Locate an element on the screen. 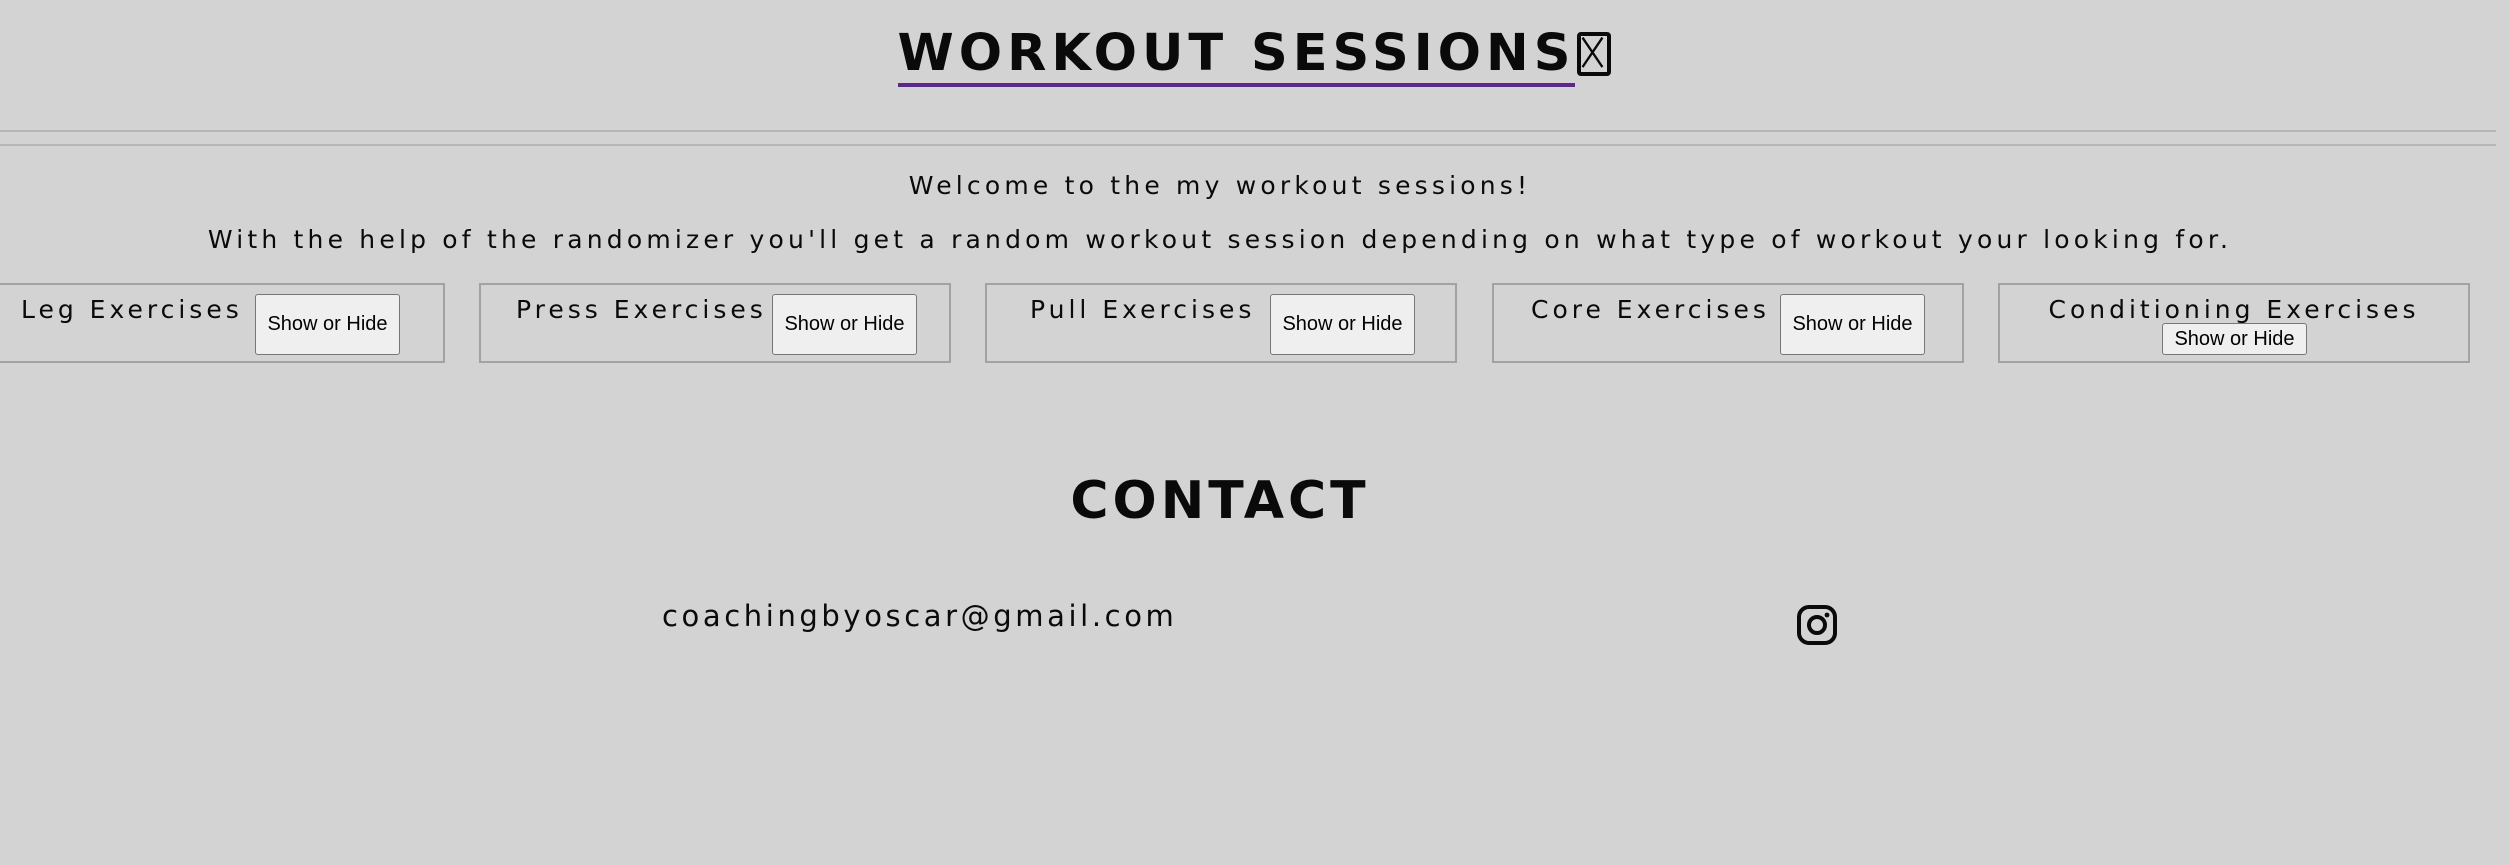  section-label-conditioning: Conditioning Exercises is located at coordinates (2234, 309).